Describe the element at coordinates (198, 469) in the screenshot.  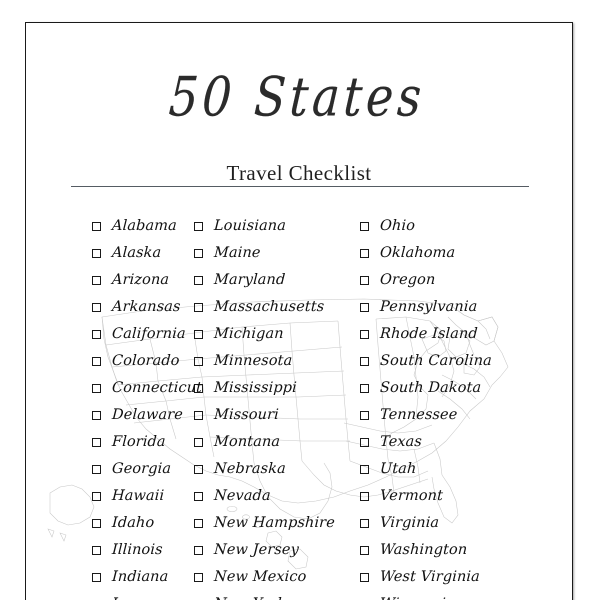
I see `checkbox-nebraska` at that location.